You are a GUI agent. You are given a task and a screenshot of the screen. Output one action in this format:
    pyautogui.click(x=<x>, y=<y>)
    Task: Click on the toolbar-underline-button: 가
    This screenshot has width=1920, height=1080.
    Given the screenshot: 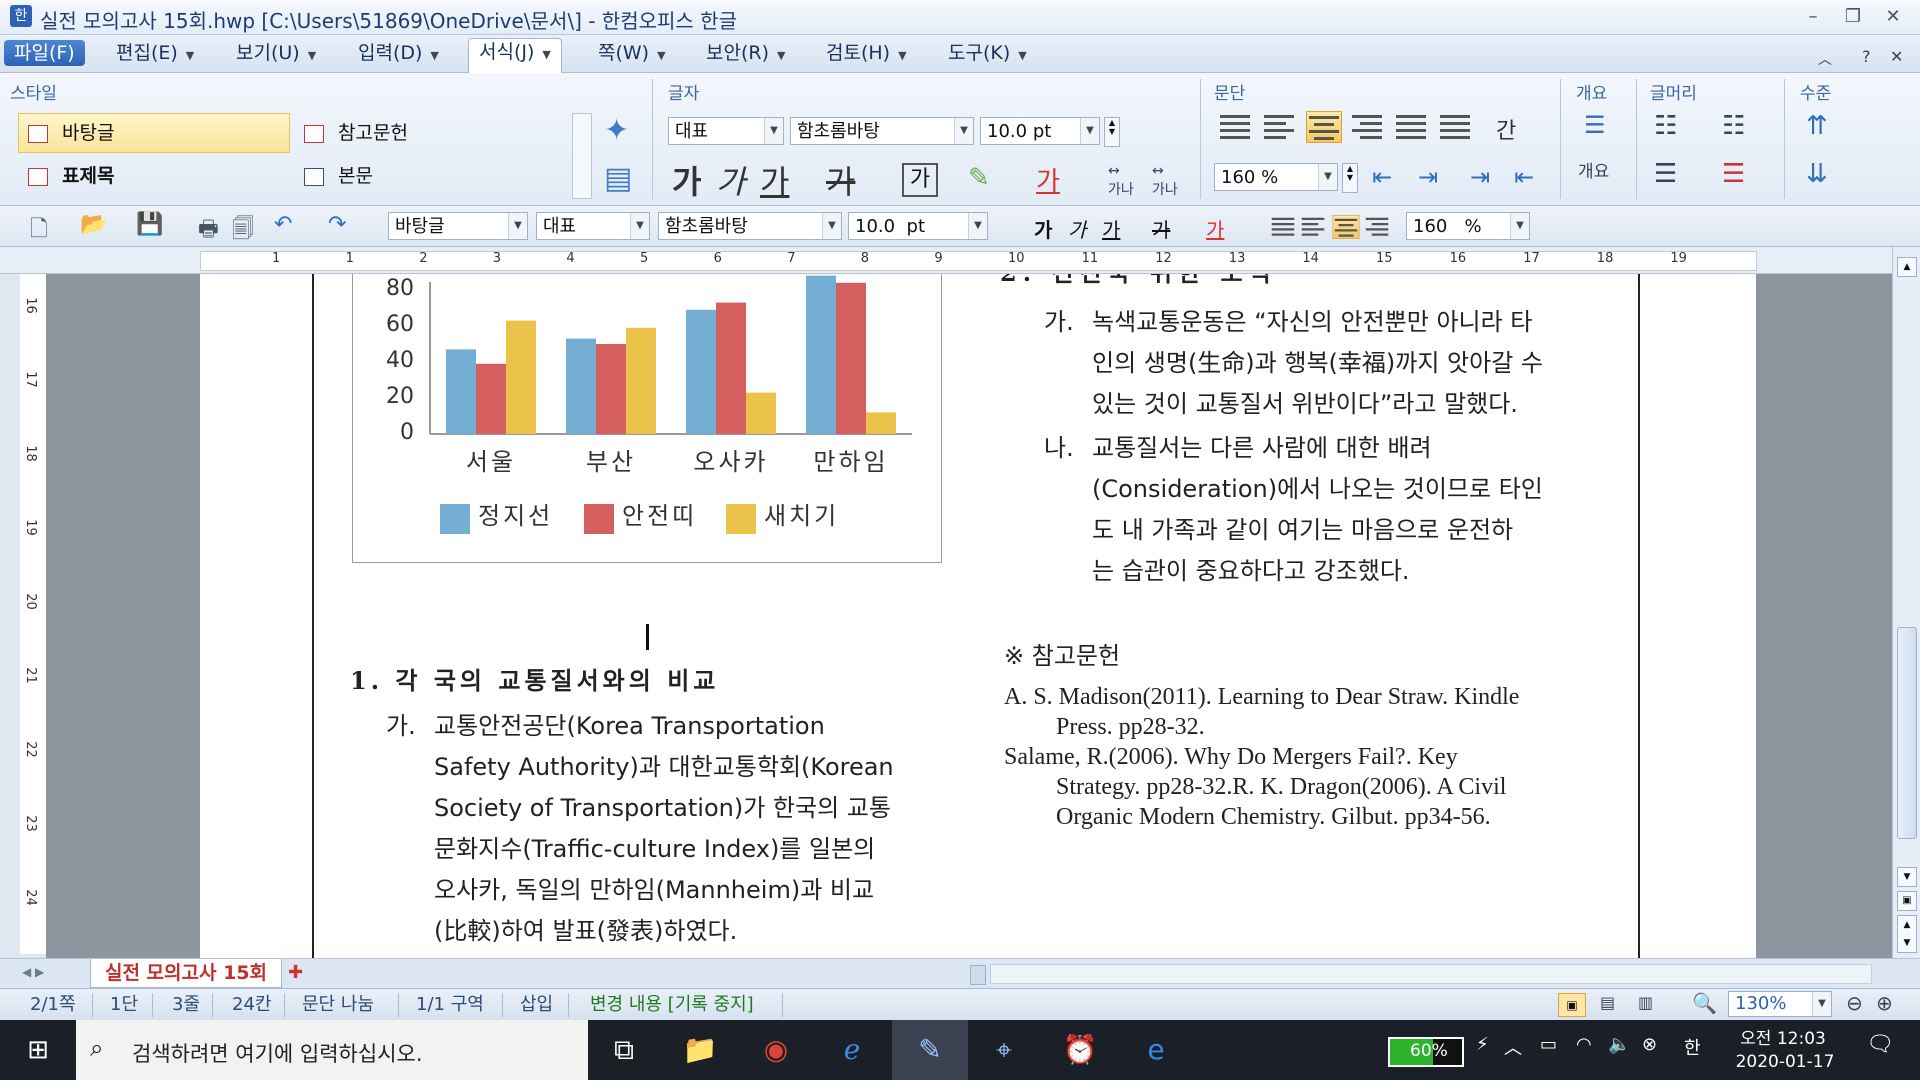 What is the action you would take?
    pyautogui.click(x=1111, y=228)
    